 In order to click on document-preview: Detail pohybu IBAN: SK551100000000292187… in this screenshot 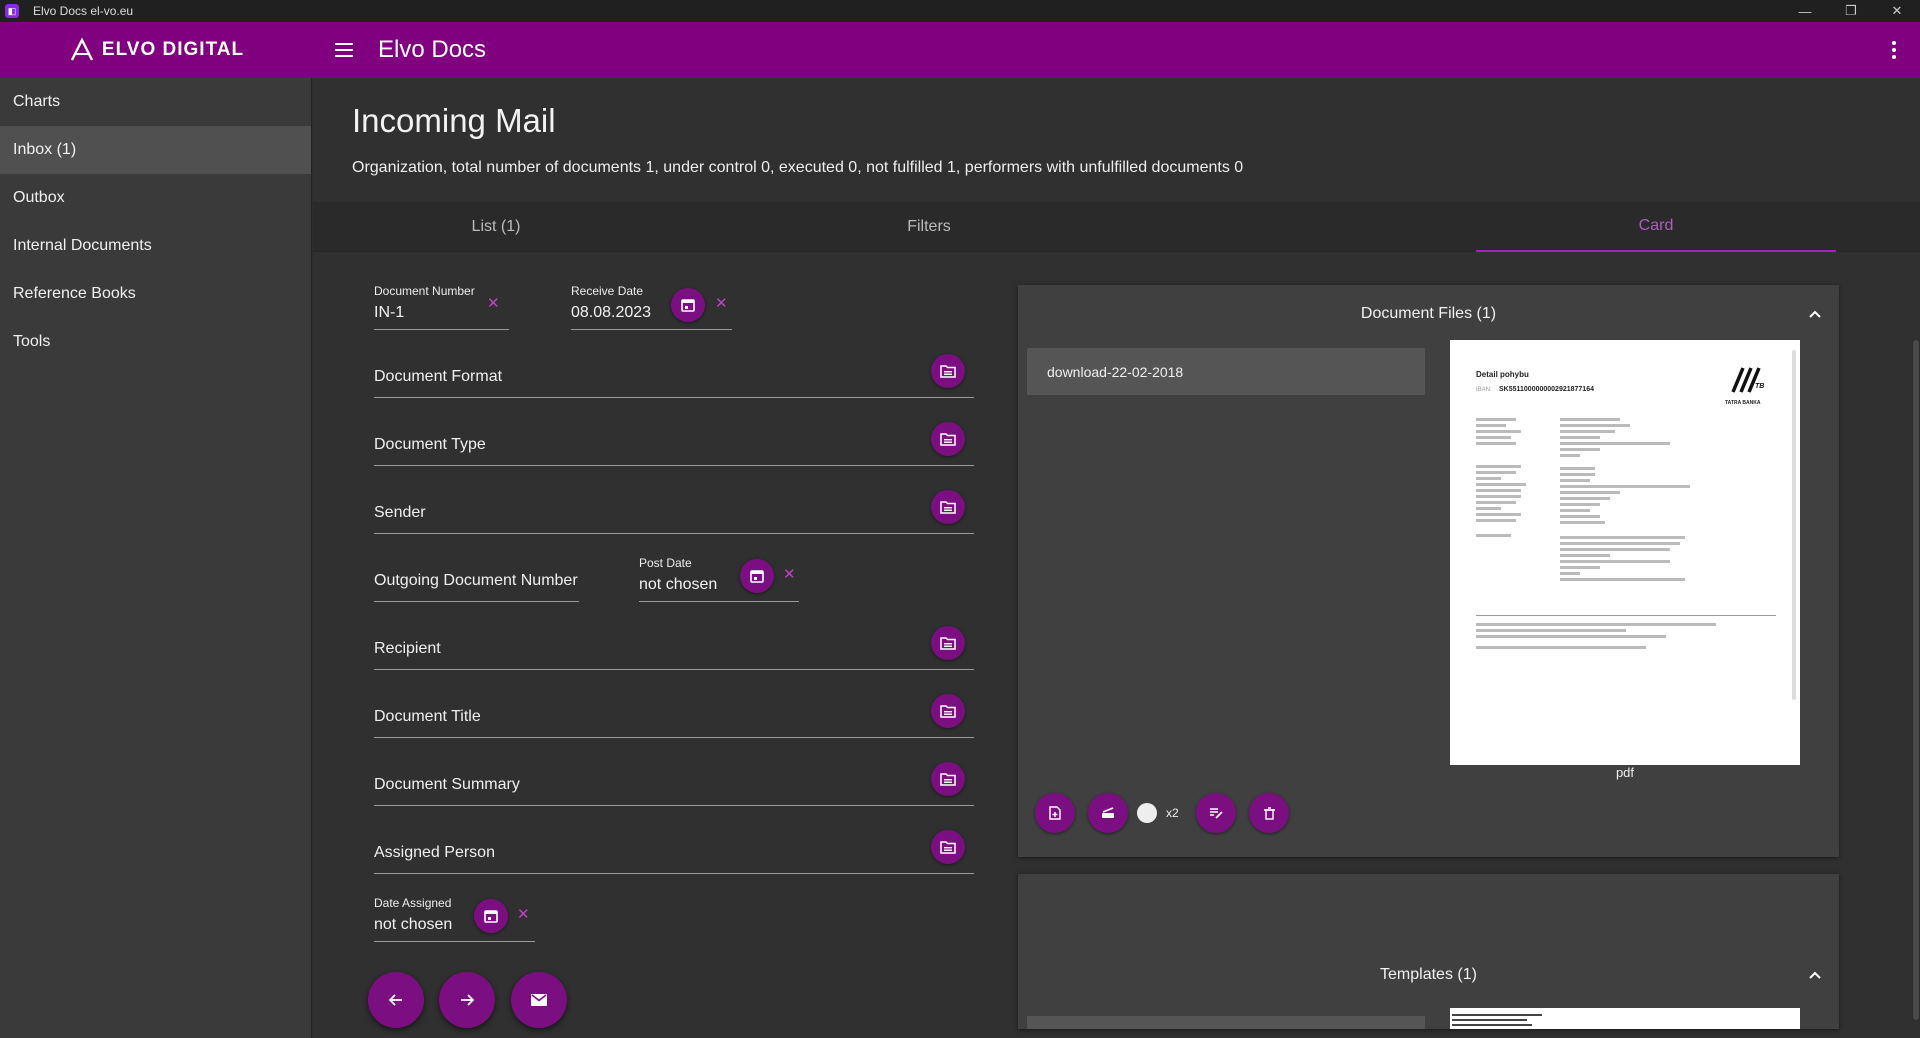, I will do `click(1625, 552)`.